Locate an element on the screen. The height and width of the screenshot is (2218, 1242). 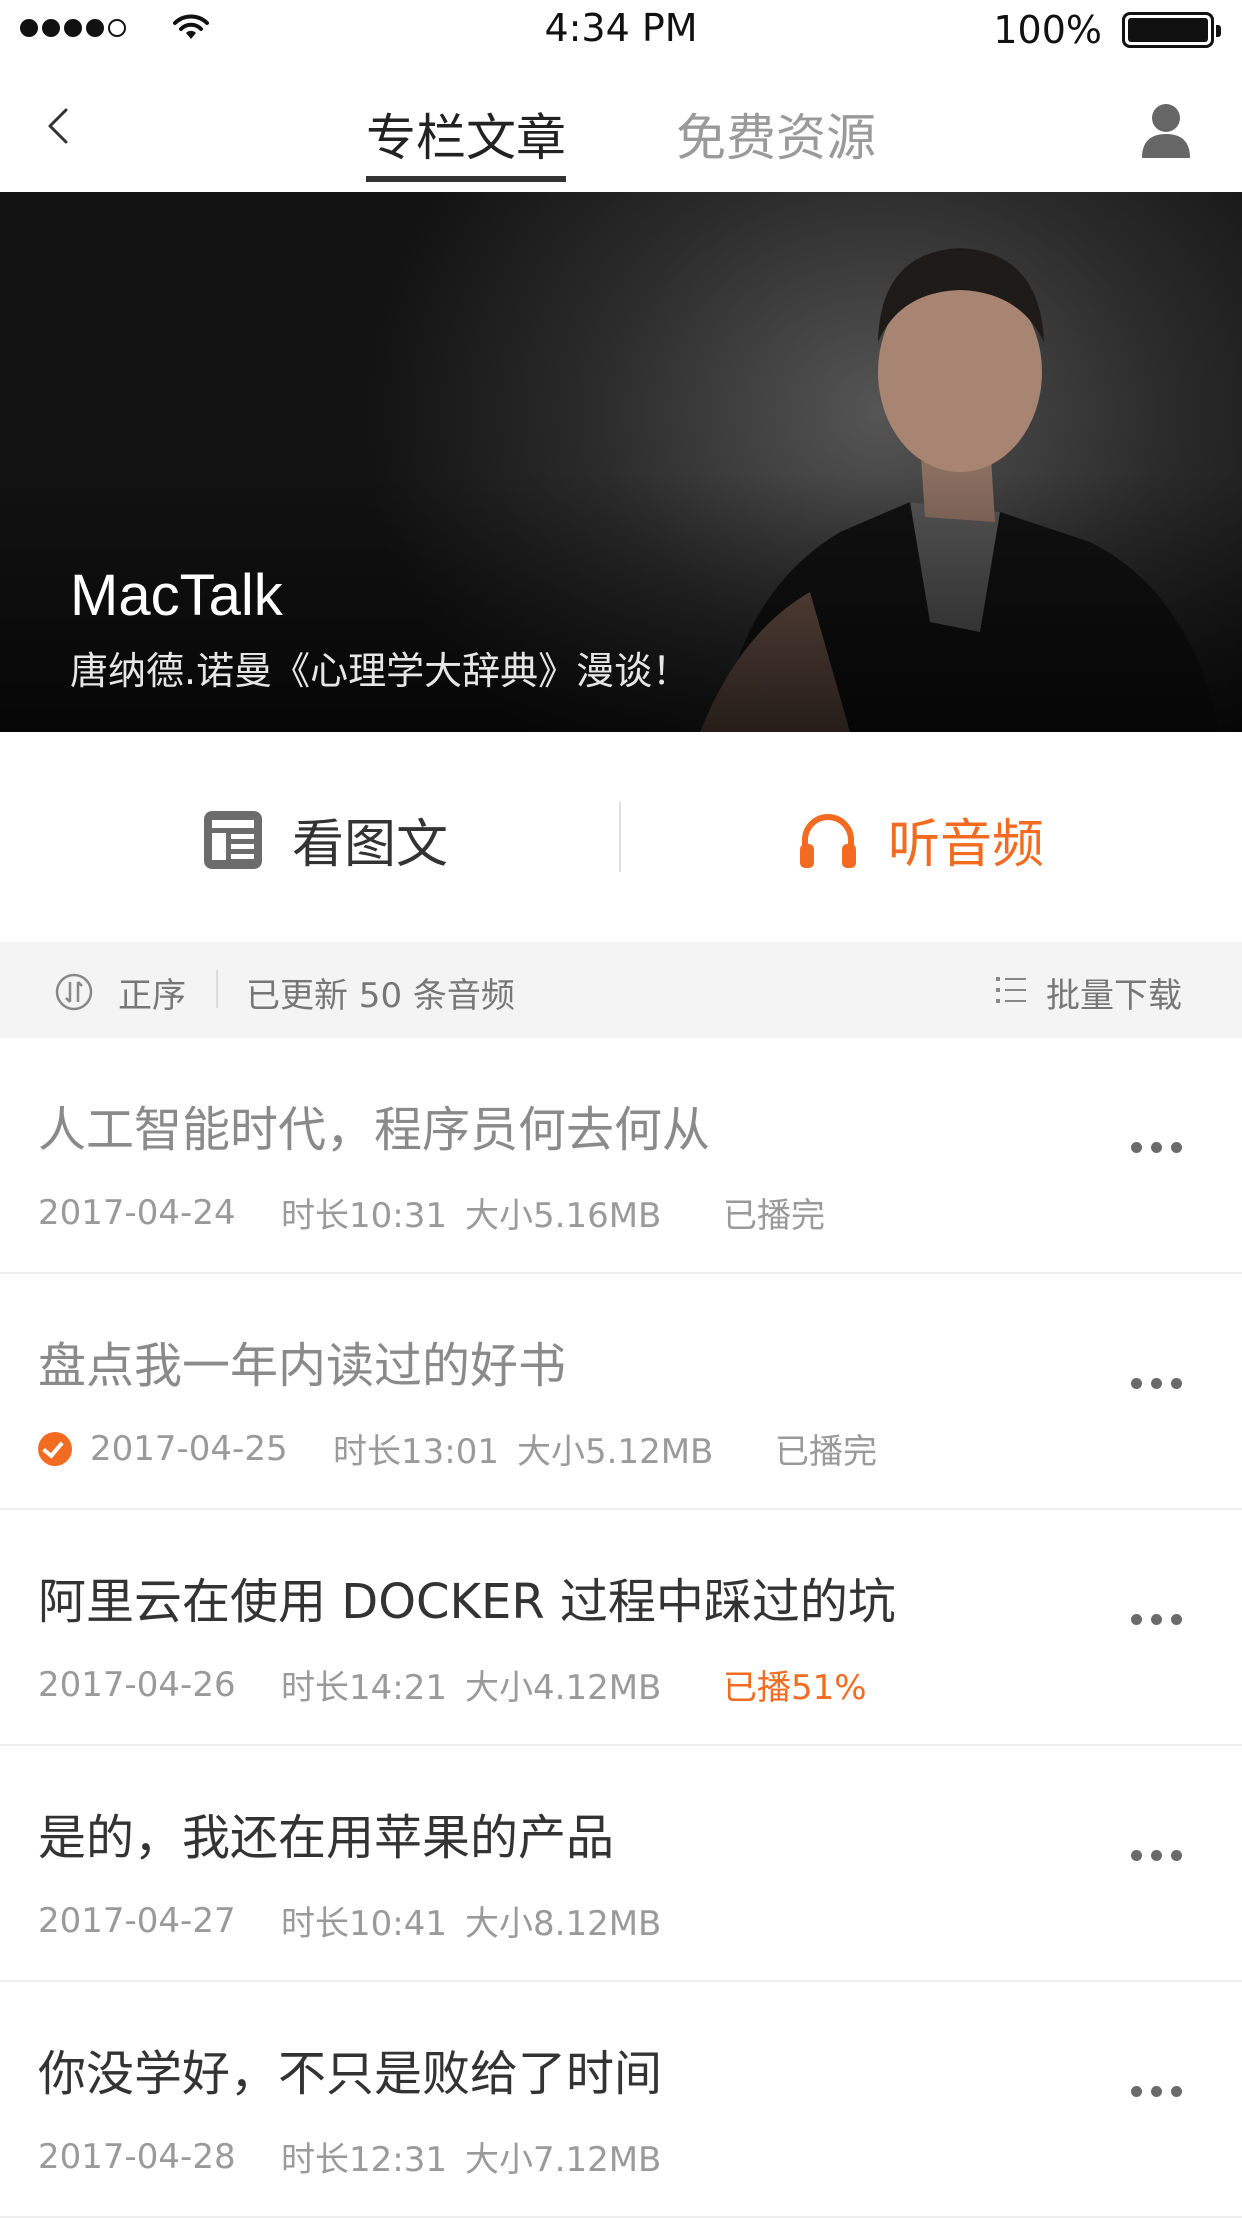
item-meta: 2017-04-24 时长10:31 大小5.16MB 已播完 is located at coordinates (431, 1212).